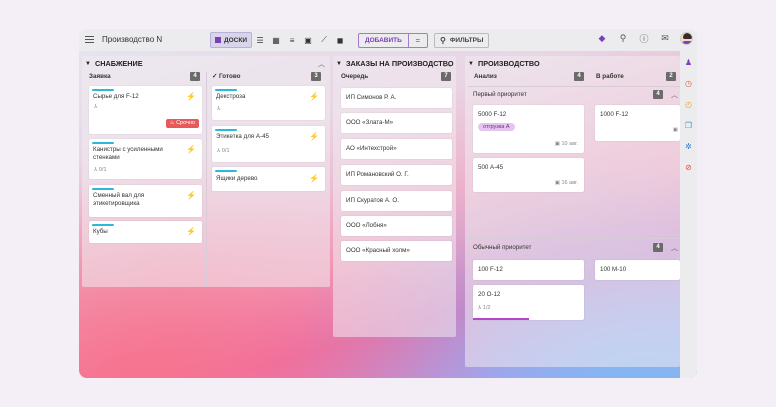 Image resolution: width=776 pixels, height=407 pixels. Describe the element at coordinates (145, 110) in the screenshot. I see `task-card: Сырье для F-12 ⚡ ⅄ ♨ Срочно` at that location.